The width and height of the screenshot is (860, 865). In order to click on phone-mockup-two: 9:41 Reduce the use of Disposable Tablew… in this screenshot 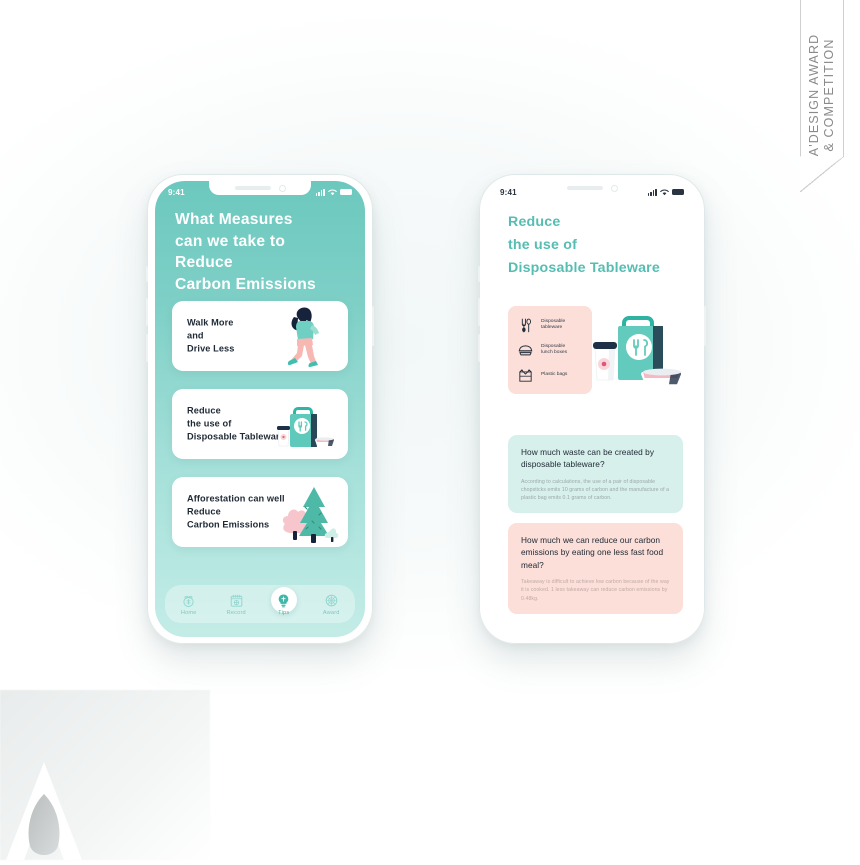, I will do `click(592, 409)`.